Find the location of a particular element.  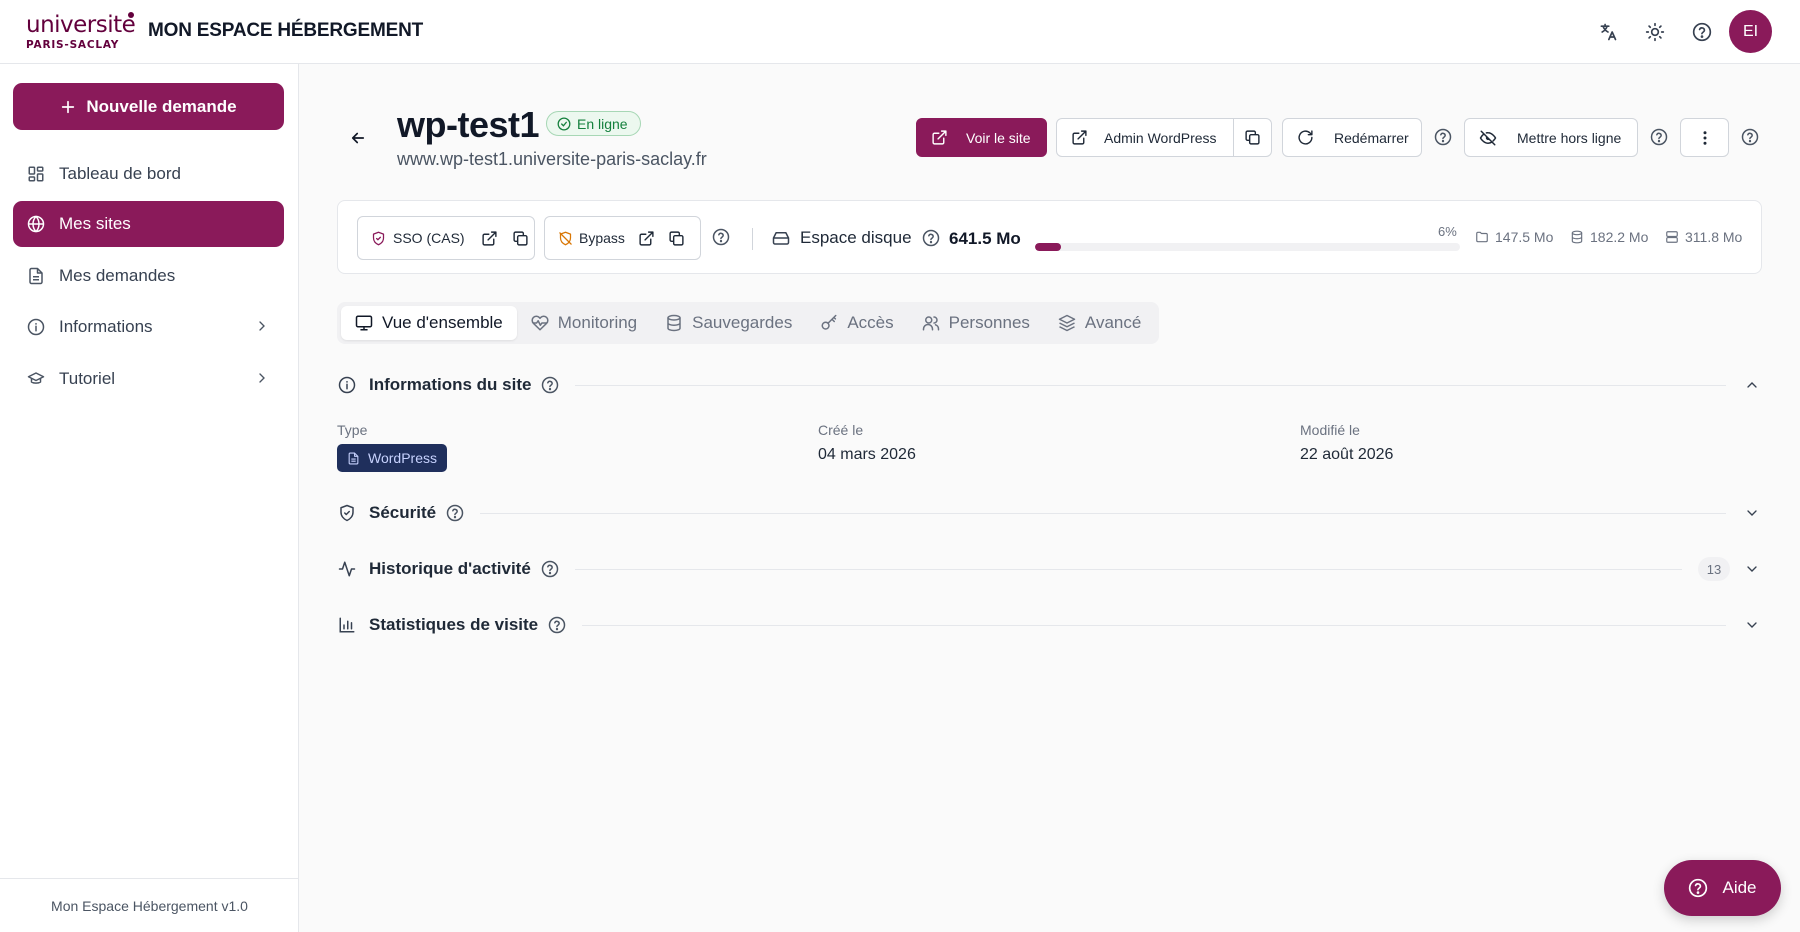

more-options-button is located at coordinates (1704, 137).